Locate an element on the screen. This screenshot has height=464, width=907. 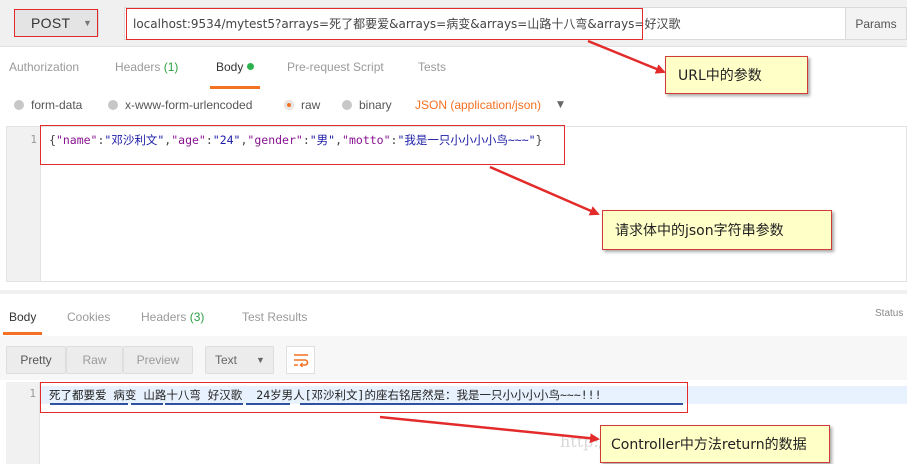
tab-label: Tests is located at coordinates (432, 67).